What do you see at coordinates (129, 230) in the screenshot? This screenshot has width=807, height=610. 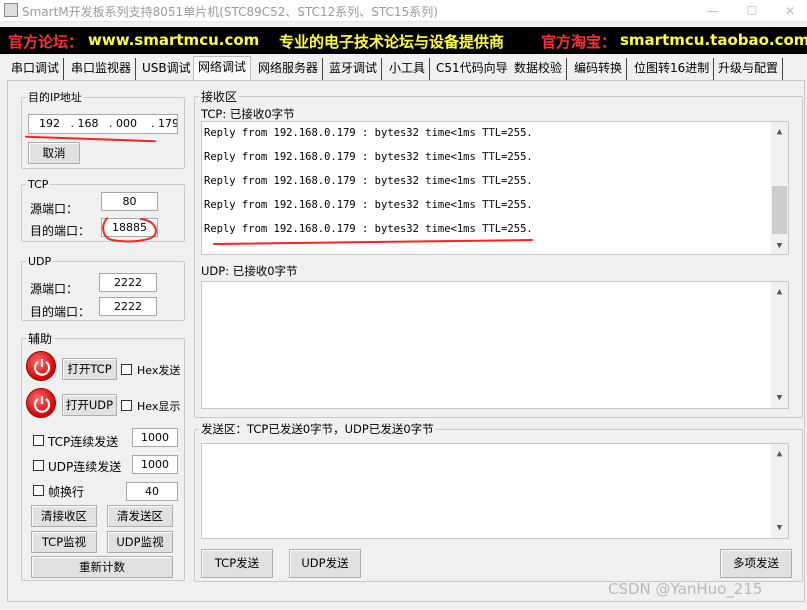 I see `annotation-circle-dst-port` at bounding box center [129, 230].